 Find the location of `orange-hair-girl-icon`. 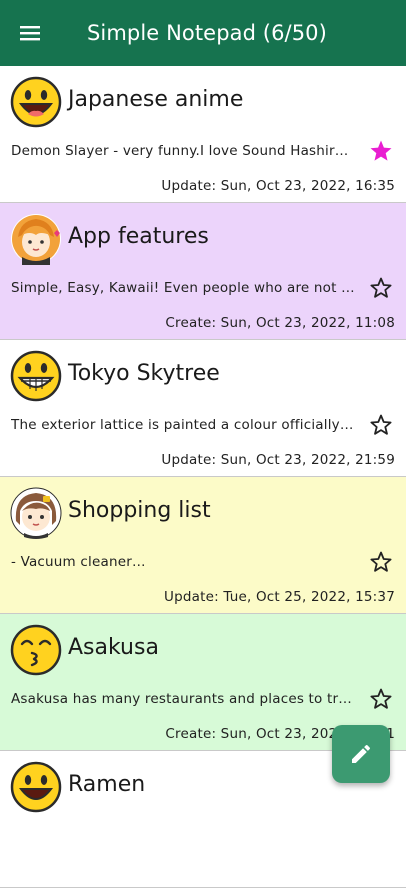

orange-hair-girl-icon is located at coordinates (36, 239).